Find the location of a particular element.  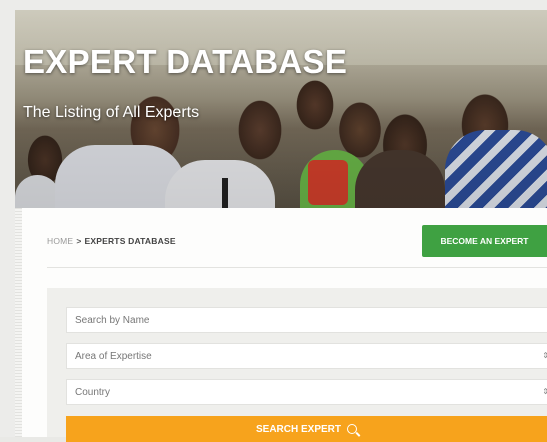

become-expert-button: BECOME AN EXPERT is located at coordinates (484, 241).